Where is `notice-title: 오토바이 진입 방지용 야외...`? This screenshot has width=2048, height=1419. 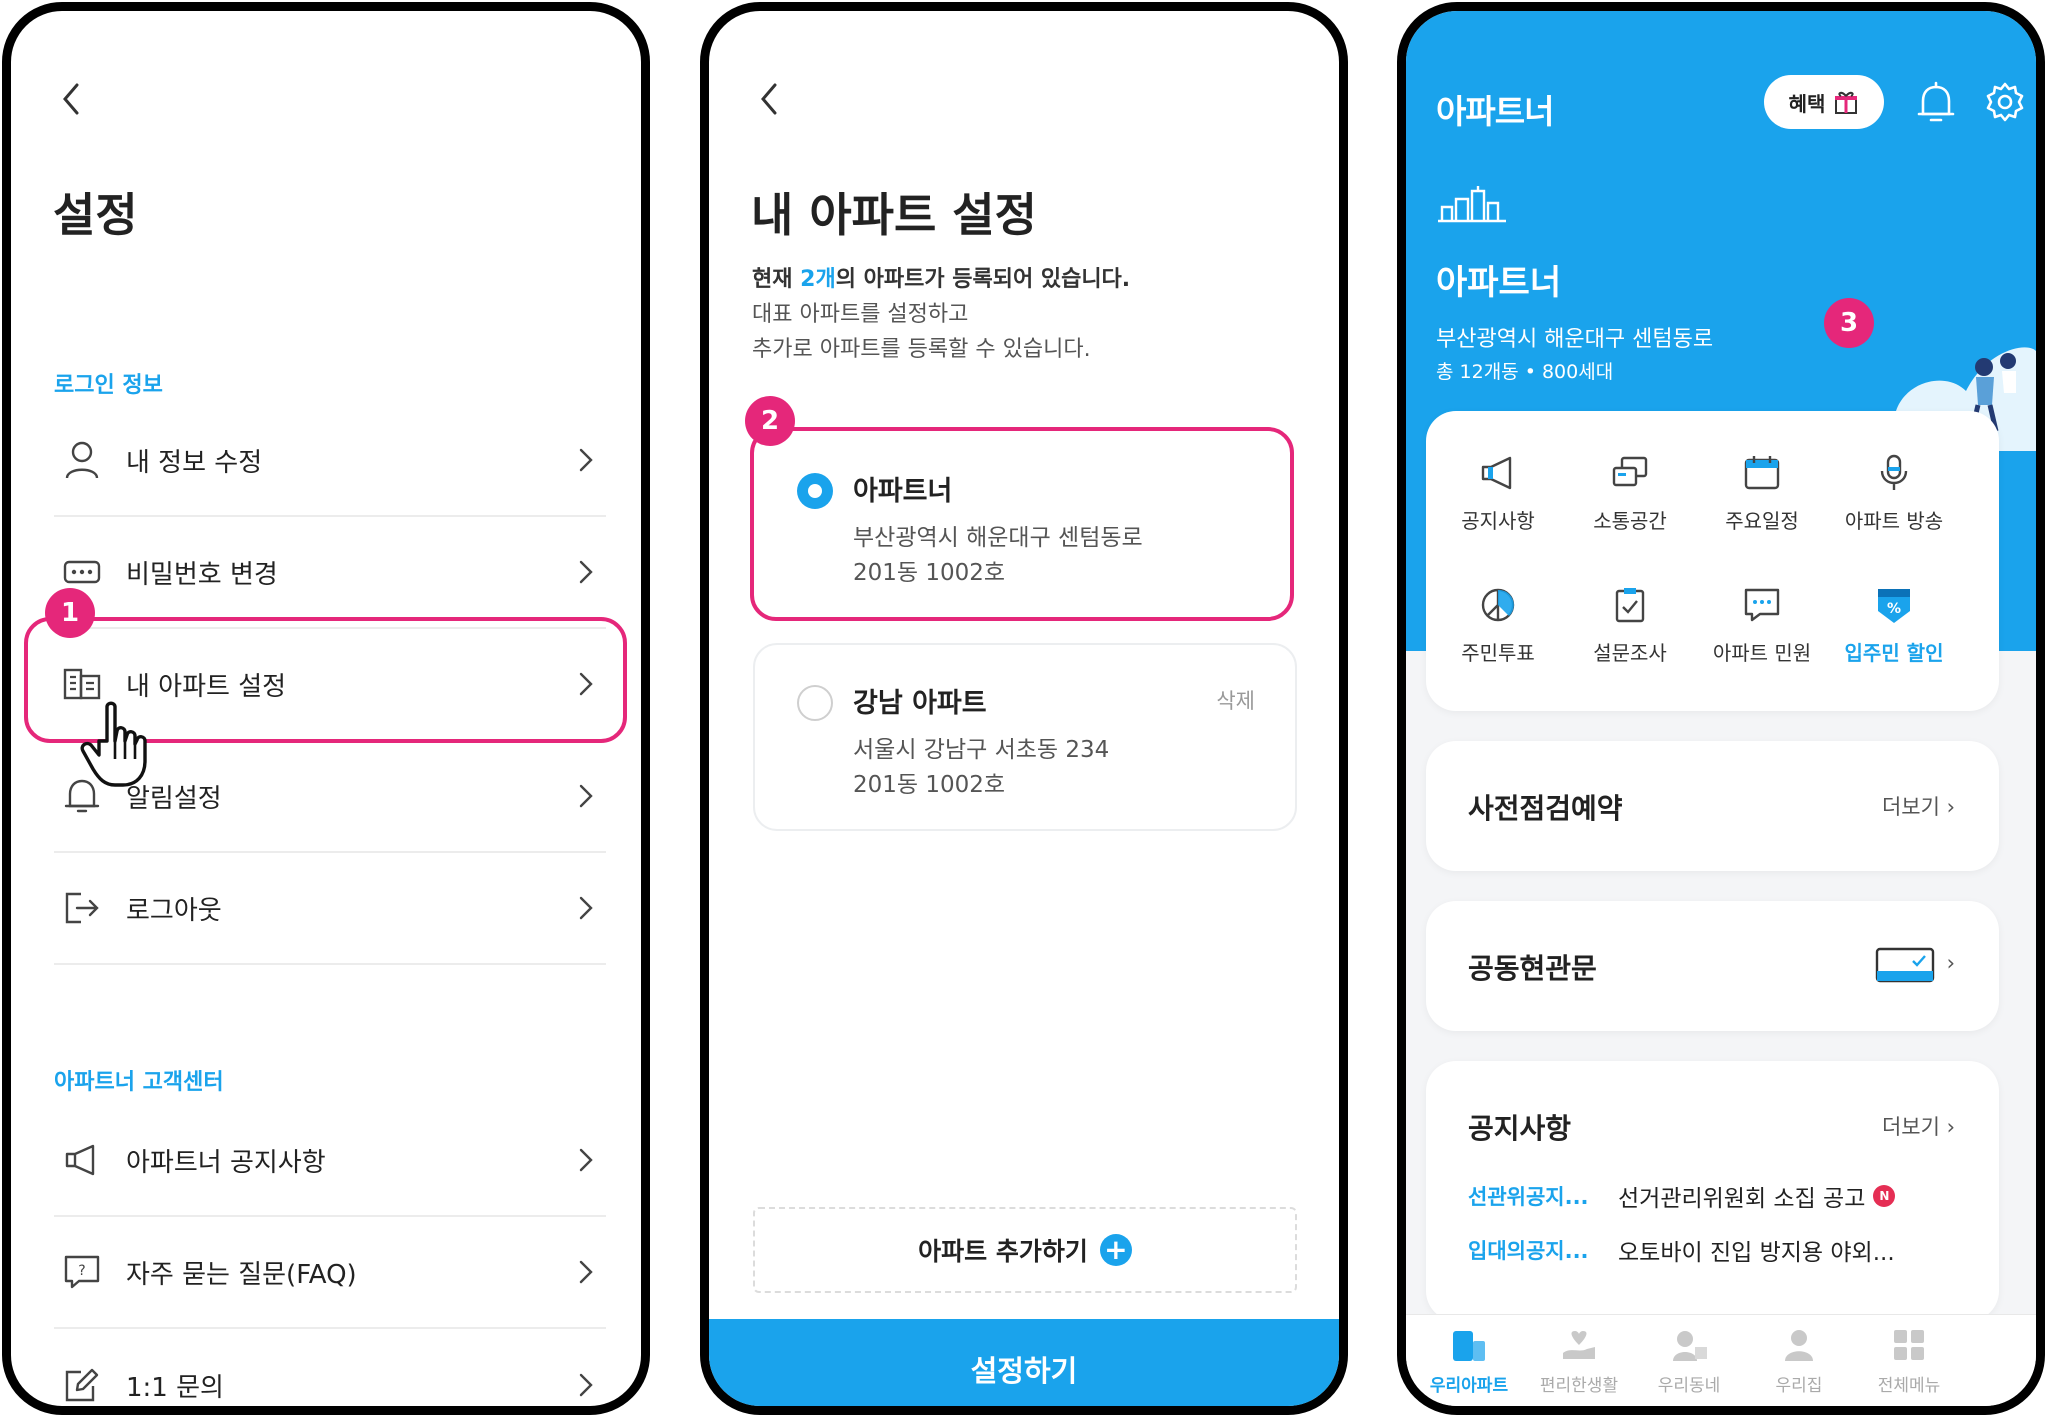
notice-title: 오토바이 진입 방지용 야외... is located at coordinates (1756, 1253).